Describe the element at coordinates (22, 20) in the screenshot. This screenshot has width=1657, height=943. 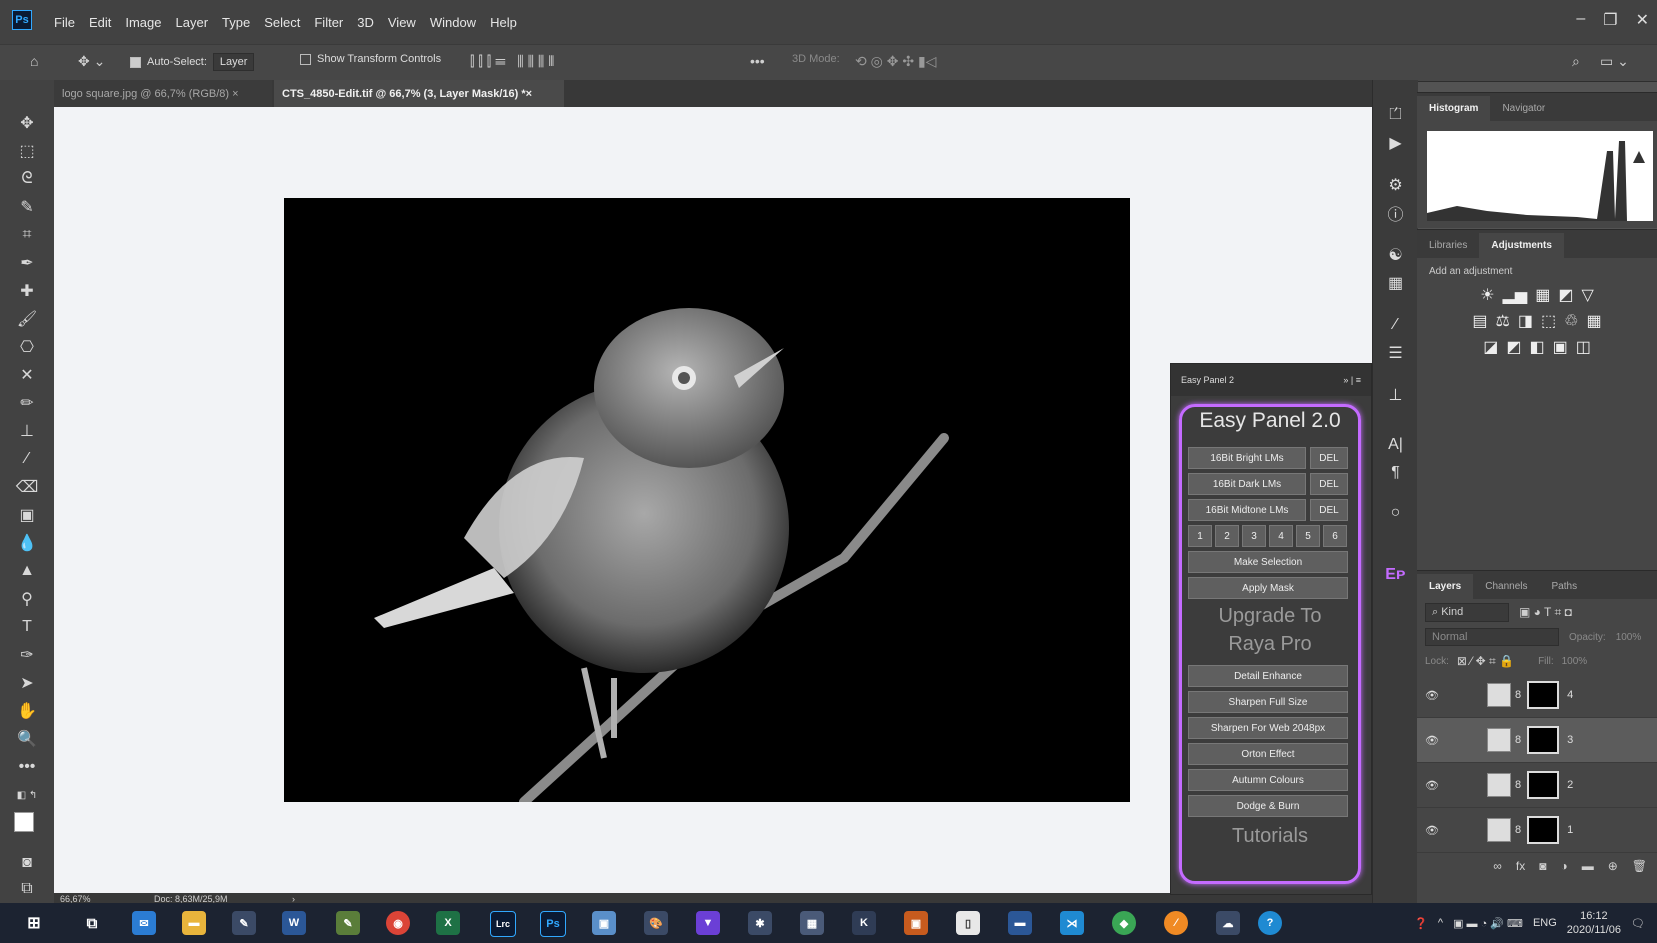
I see `photoshop-logo-icon: Ps` at that location.